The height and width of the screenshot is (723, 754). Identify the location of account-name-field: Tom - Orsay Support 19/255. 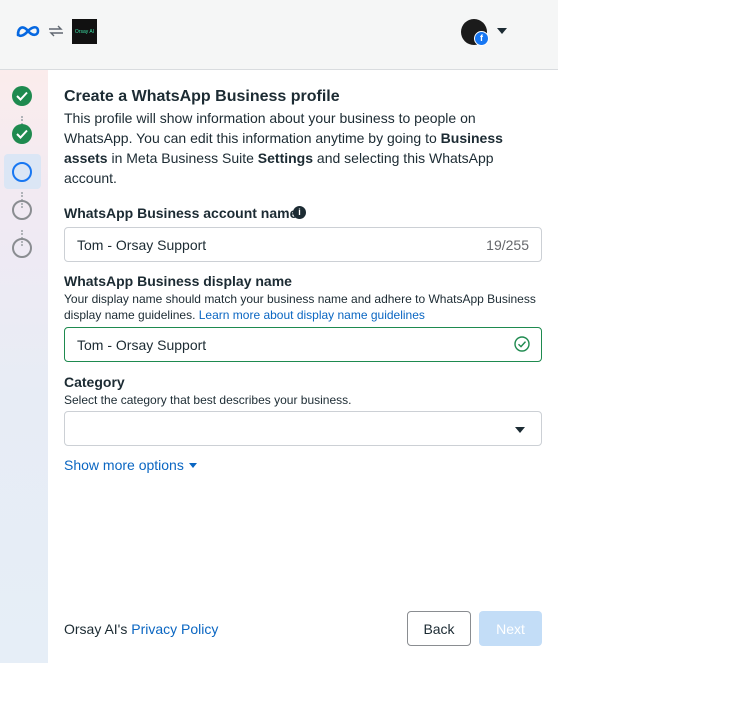
(303, 244).